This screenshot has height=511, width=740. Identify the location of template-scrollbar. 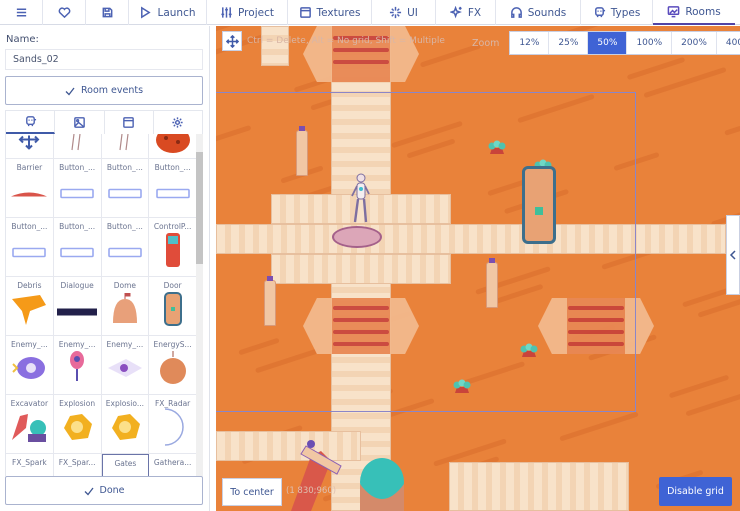
(199, 305).